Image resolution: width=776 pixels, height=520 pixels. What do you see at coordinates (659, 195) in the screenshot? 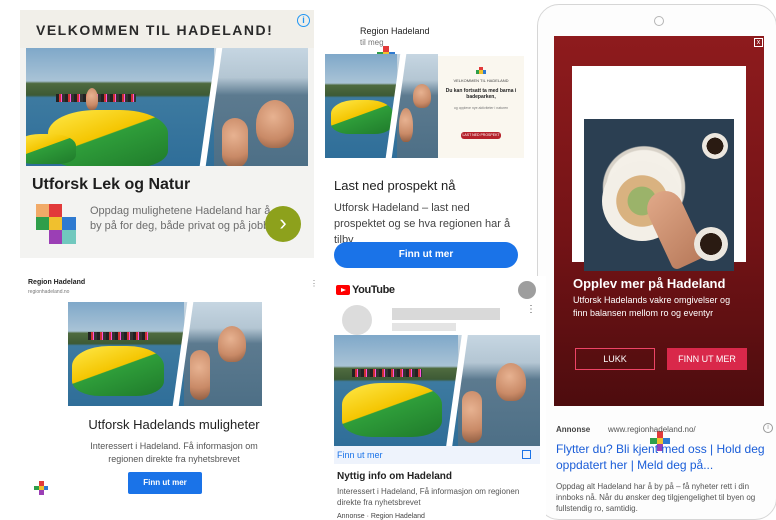
I see `food-photo` at bounding box center [659, 195].